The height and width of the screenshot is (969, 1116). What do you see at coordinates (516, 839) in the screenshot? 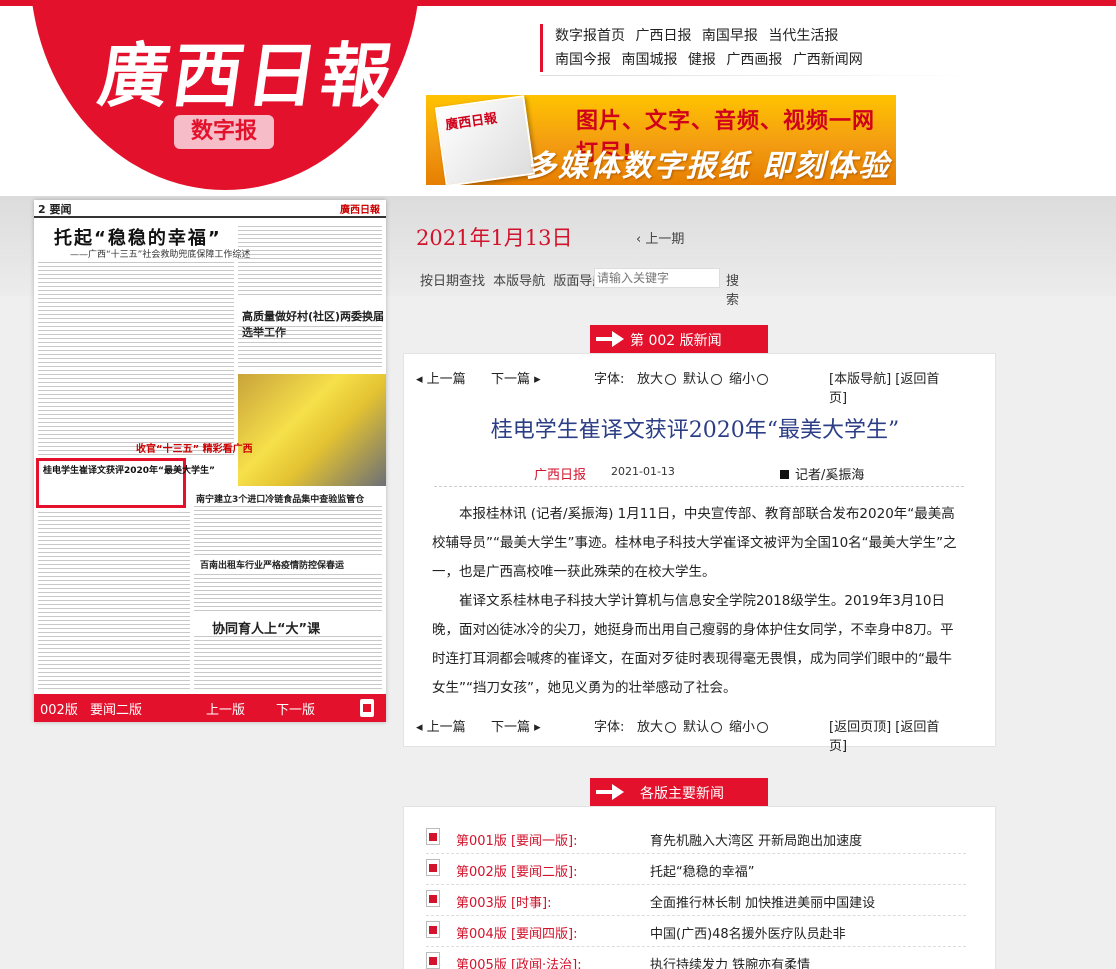
I see `news-page-label: 第001版 [要闻一版]:` at bounding box center [516, 839].